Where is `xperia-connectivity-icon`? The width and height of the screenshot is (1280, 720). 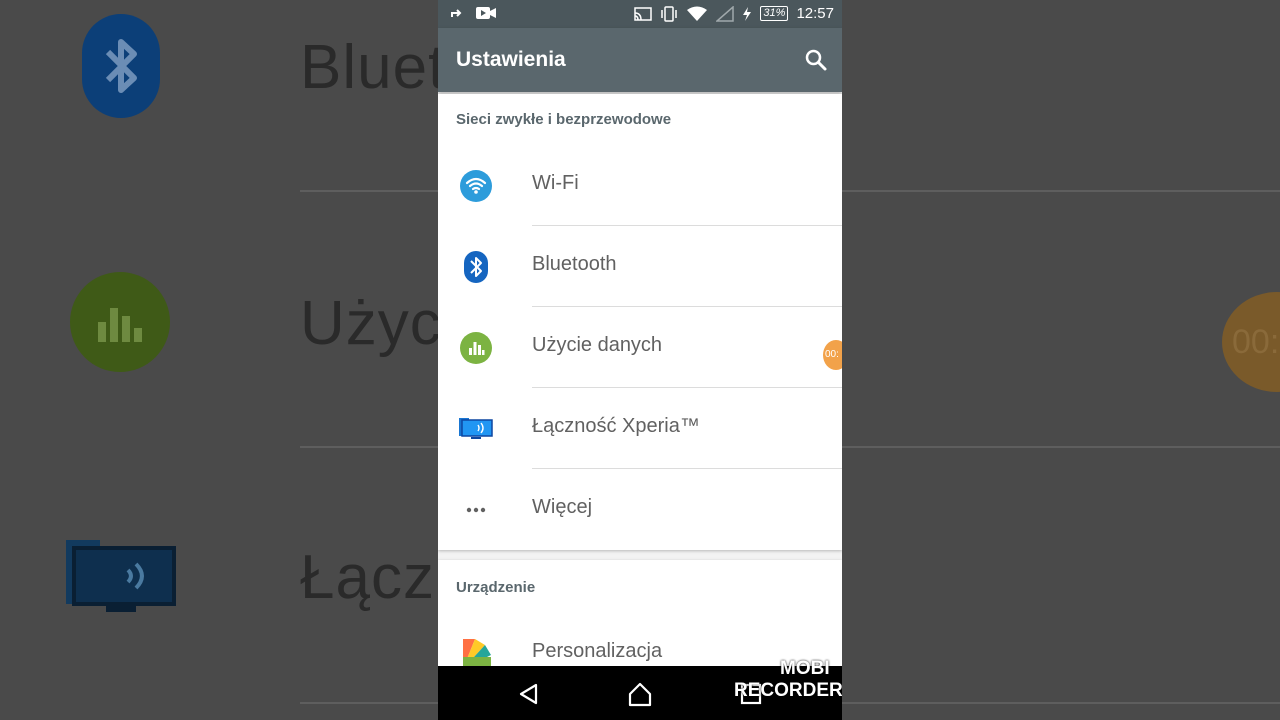
xperia-connectivity-icon is located at coordinates (476, 428).